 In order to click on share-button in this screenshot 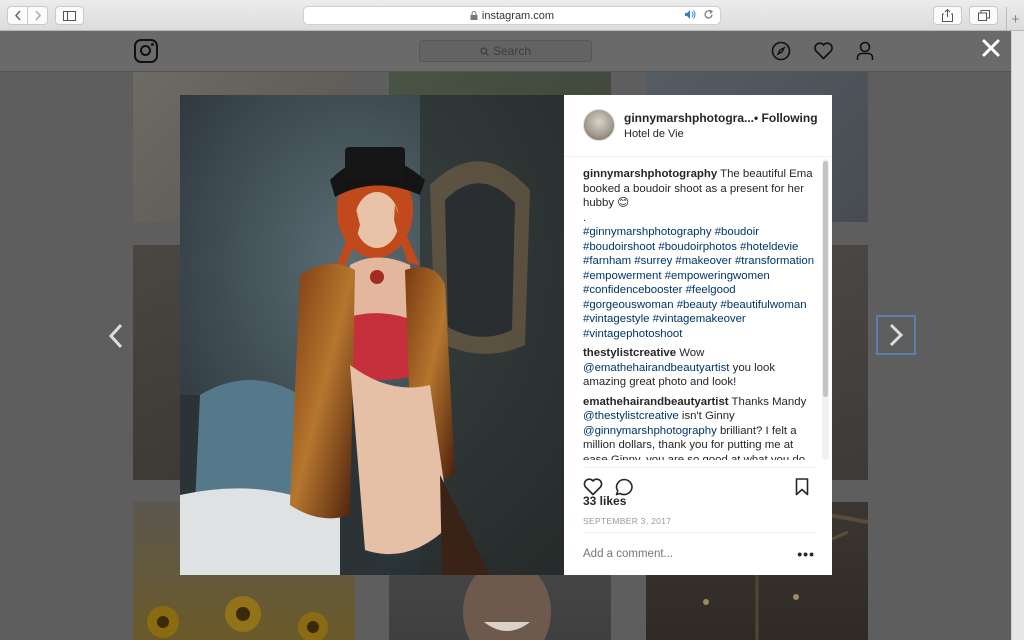, I will do `click(947, 15)`.